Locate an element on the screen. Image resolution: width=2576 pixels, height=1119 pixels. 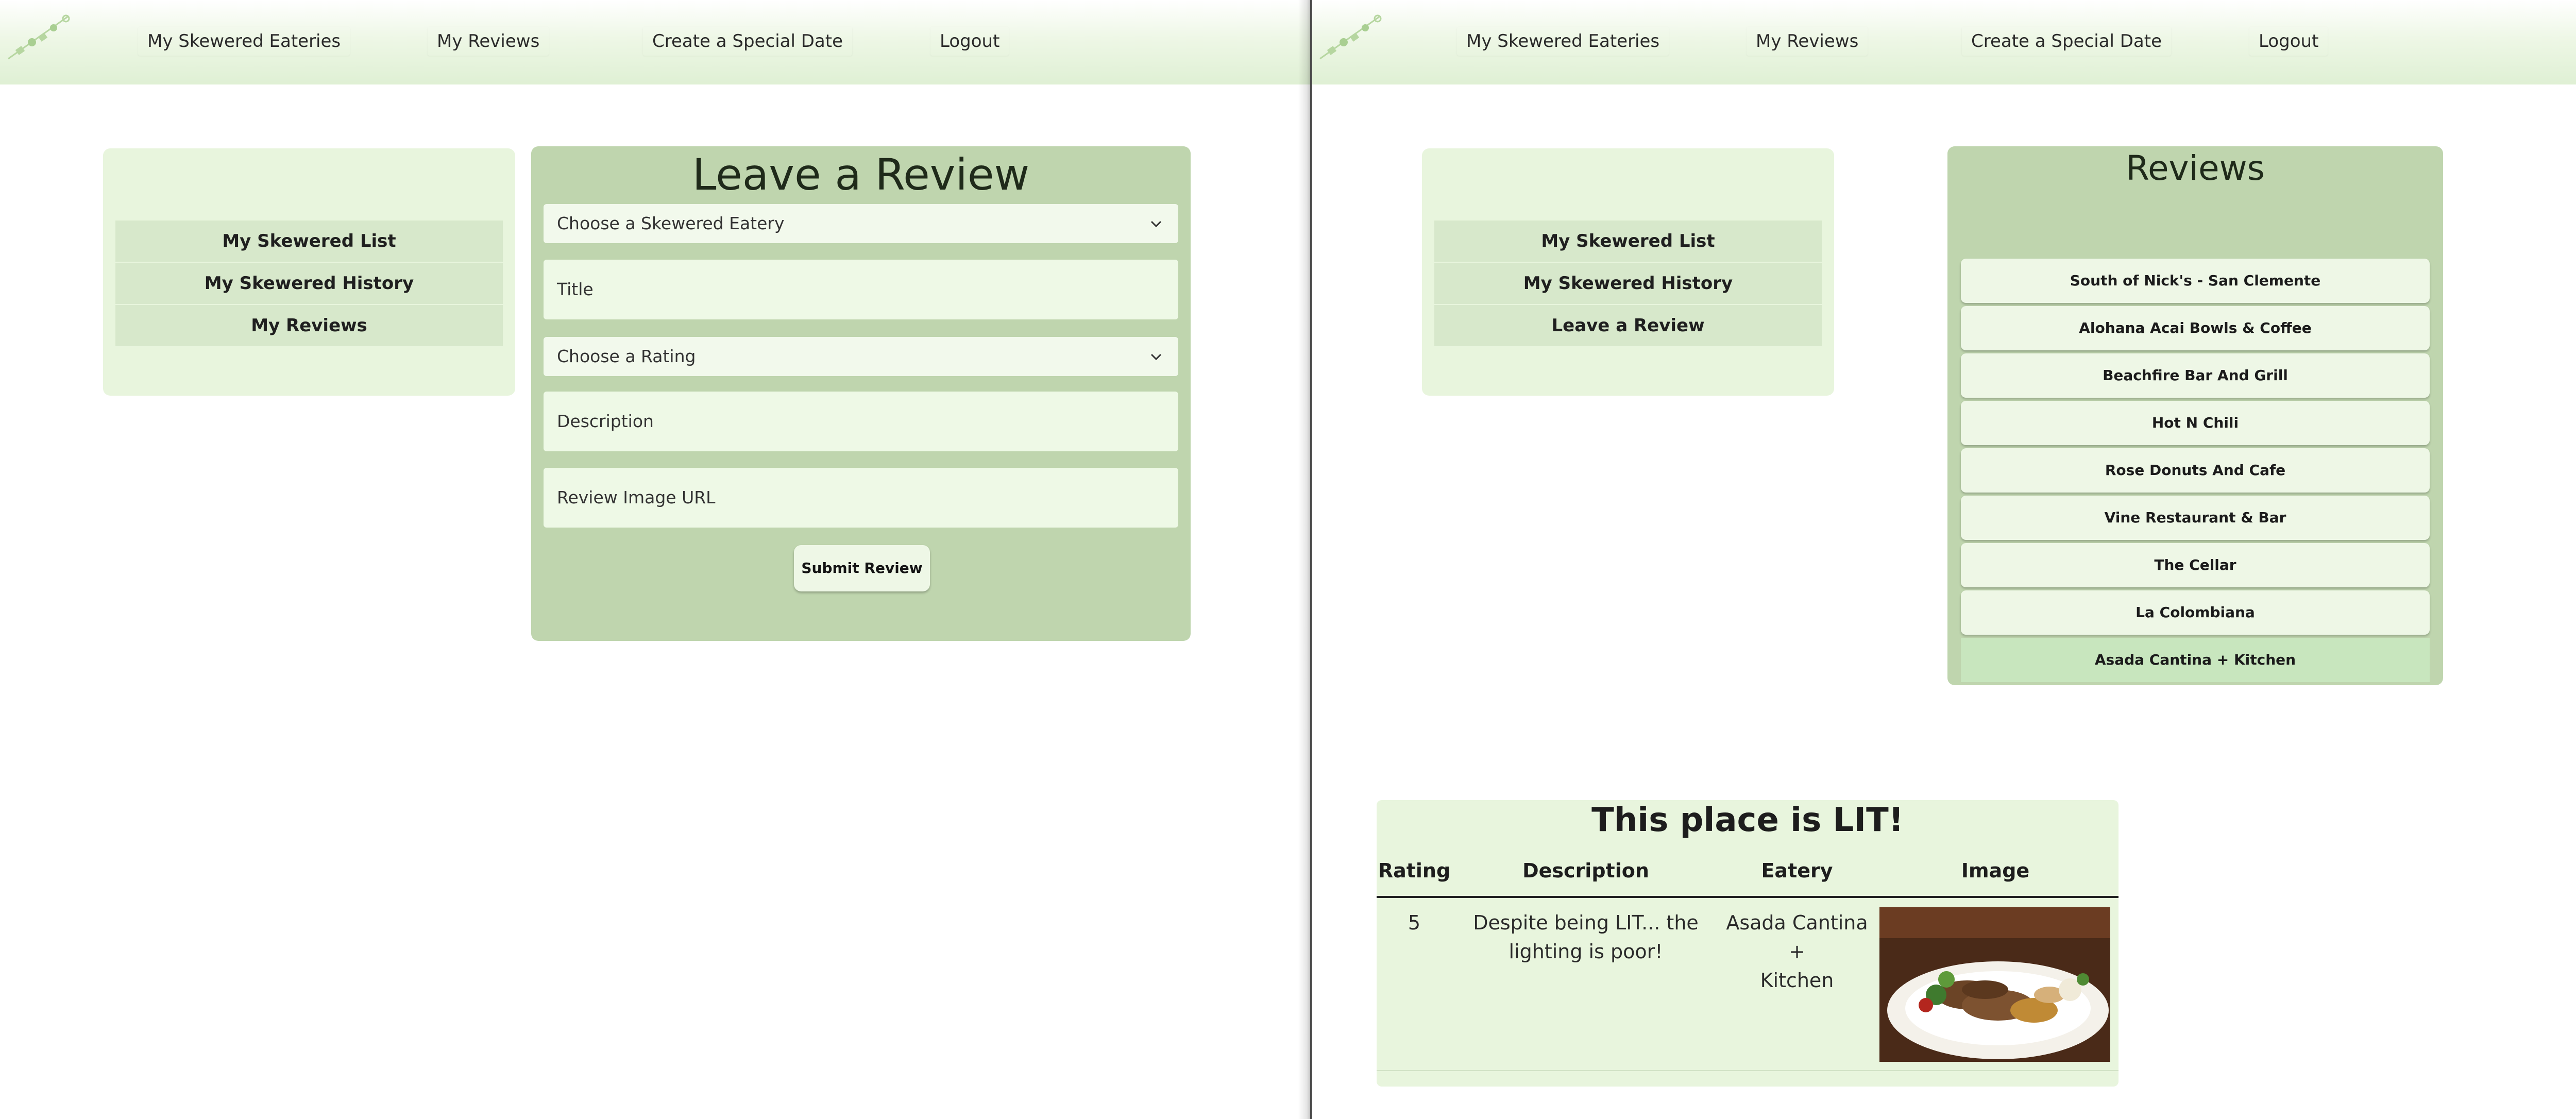
cell-description-line: lighting is poor! is located at coordinates (1586, 951).